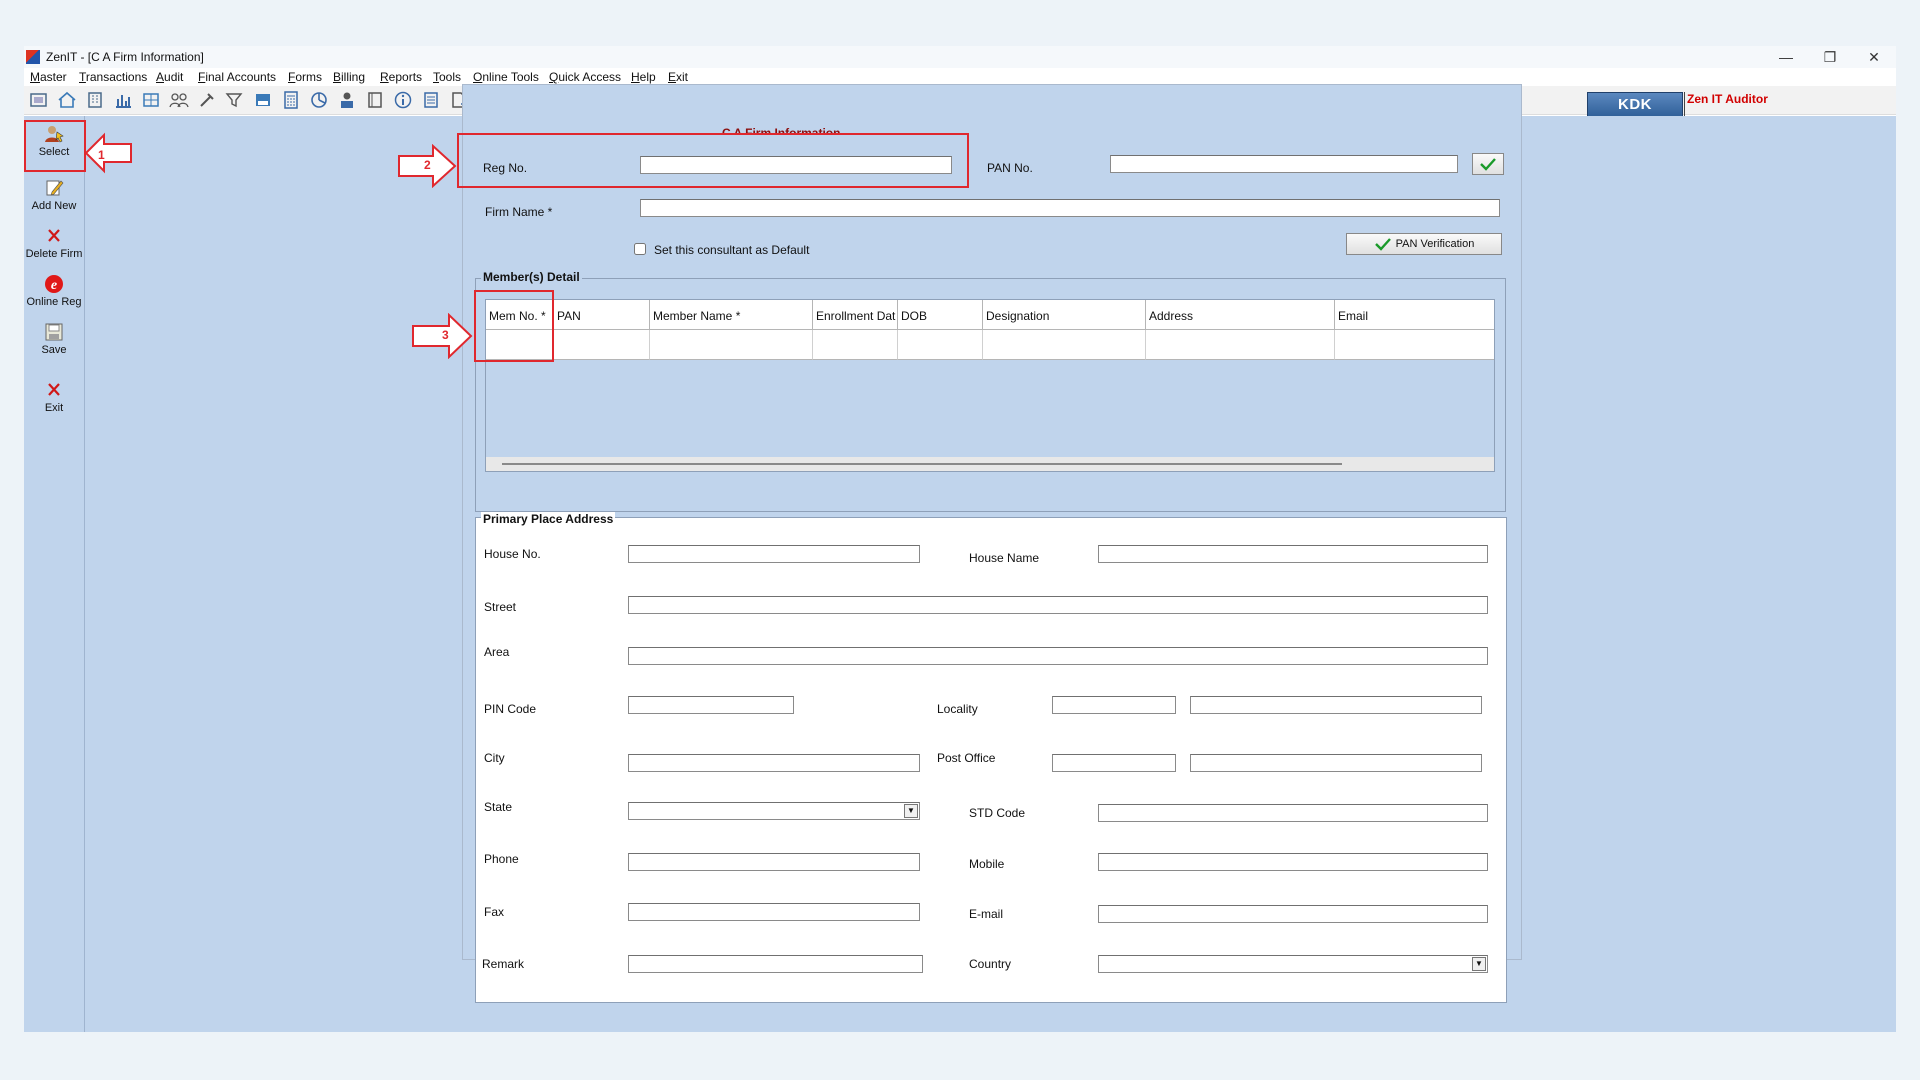  Describe the element at coordinates (774, 811) in the screenshot. I see `state-select: ▼` at that location.